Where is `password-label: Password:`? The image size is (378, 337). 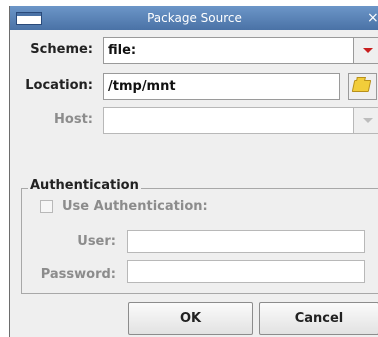 password-label: Password: is located at coordinates (78, 274).